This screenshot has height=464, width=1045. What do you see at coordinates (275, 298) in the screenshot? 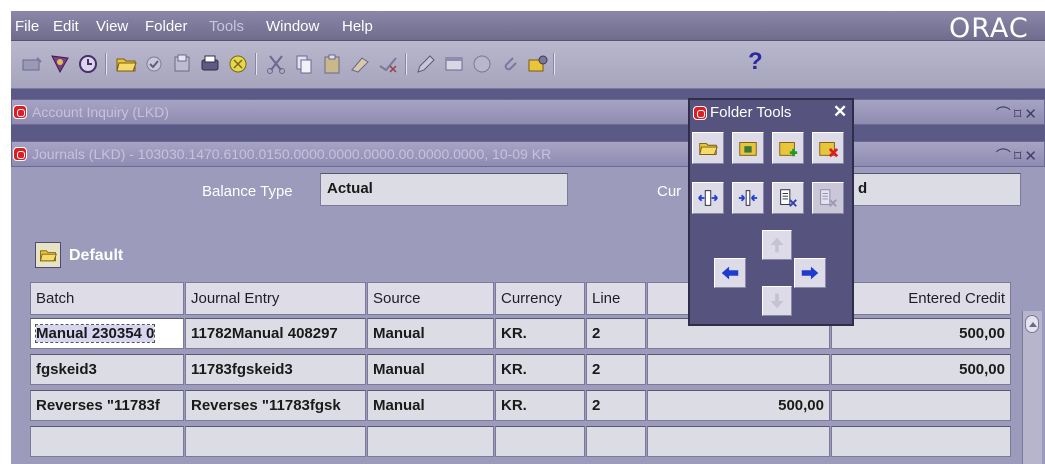
I see `column-header-journal-entry: Journal Entry` at bounding box center [275, 298].